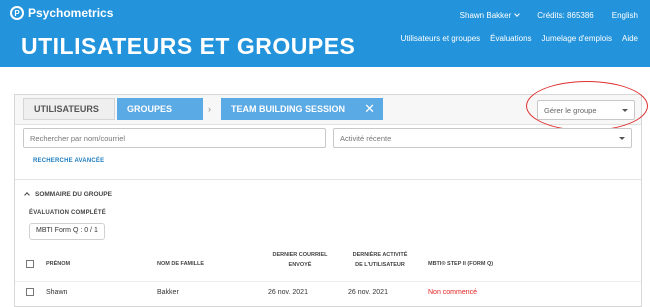 The height and width of the screenshot is (307, 650). What do you see at coordinates (441, 38) in the screenshot?
I see `nav-users-groups: Utilisateurs et groupes` at bounding box center [441, 38].